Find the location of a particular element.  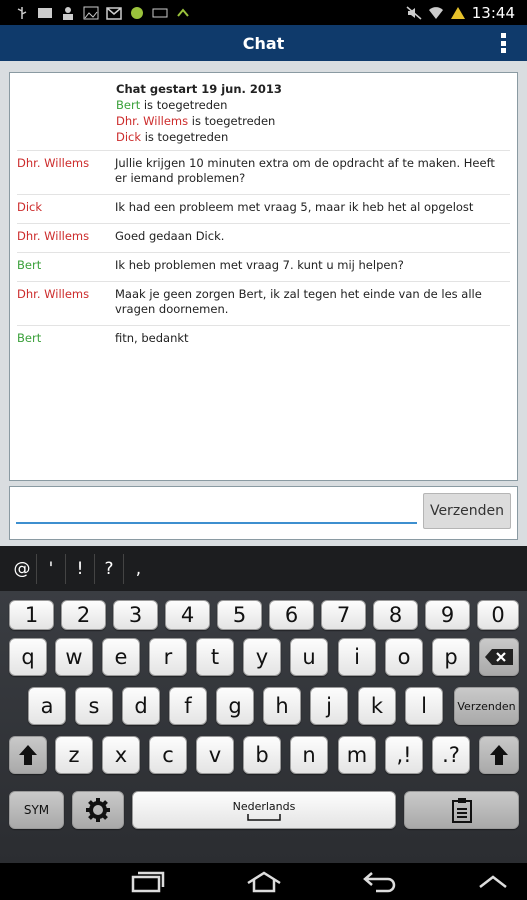

key-comma: ,! is located at coordinates (404, 755).